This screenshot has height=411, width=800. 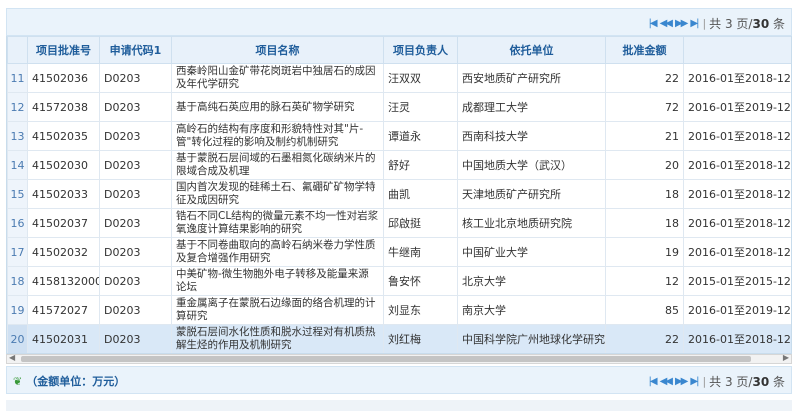 I want to click on cell-name: 基于高纯石英应用的脉石英矿物学研究, so click(x=277, y=107).